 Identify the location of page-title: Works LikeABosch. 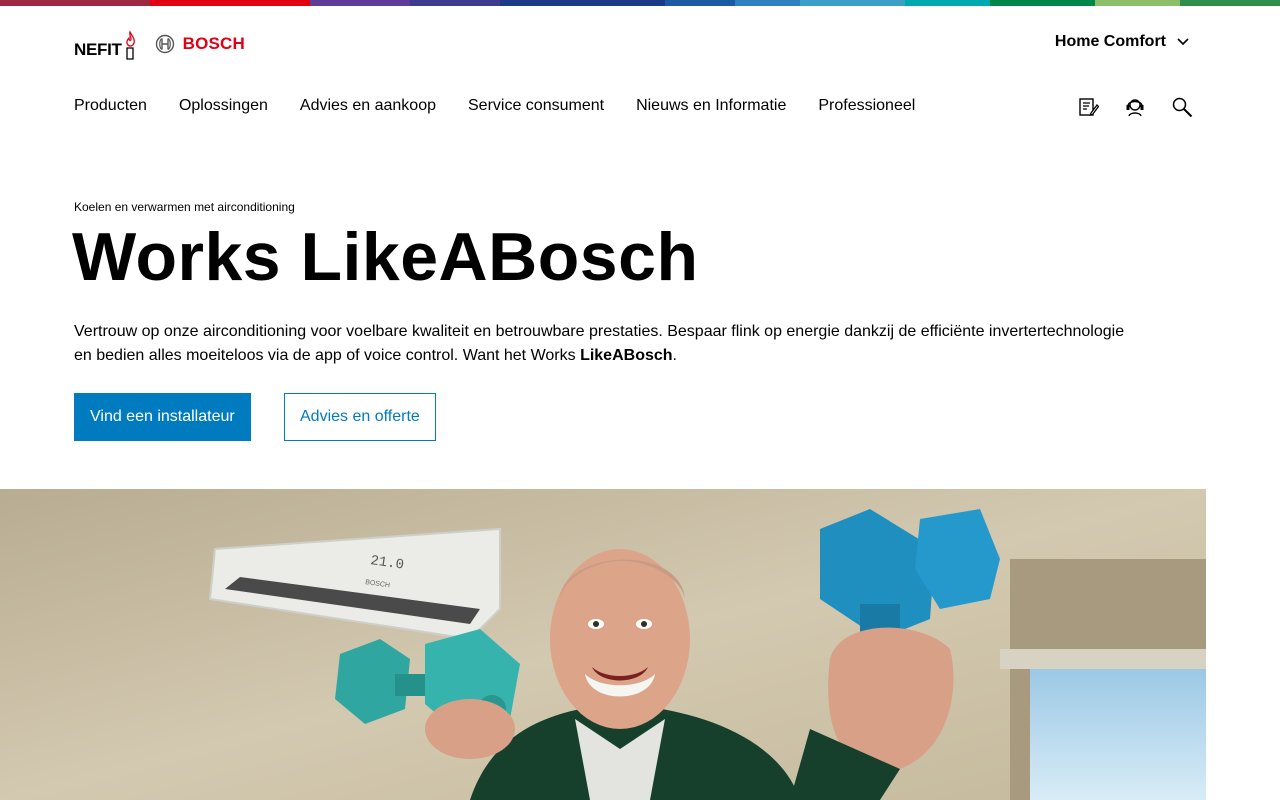
(385, 257).